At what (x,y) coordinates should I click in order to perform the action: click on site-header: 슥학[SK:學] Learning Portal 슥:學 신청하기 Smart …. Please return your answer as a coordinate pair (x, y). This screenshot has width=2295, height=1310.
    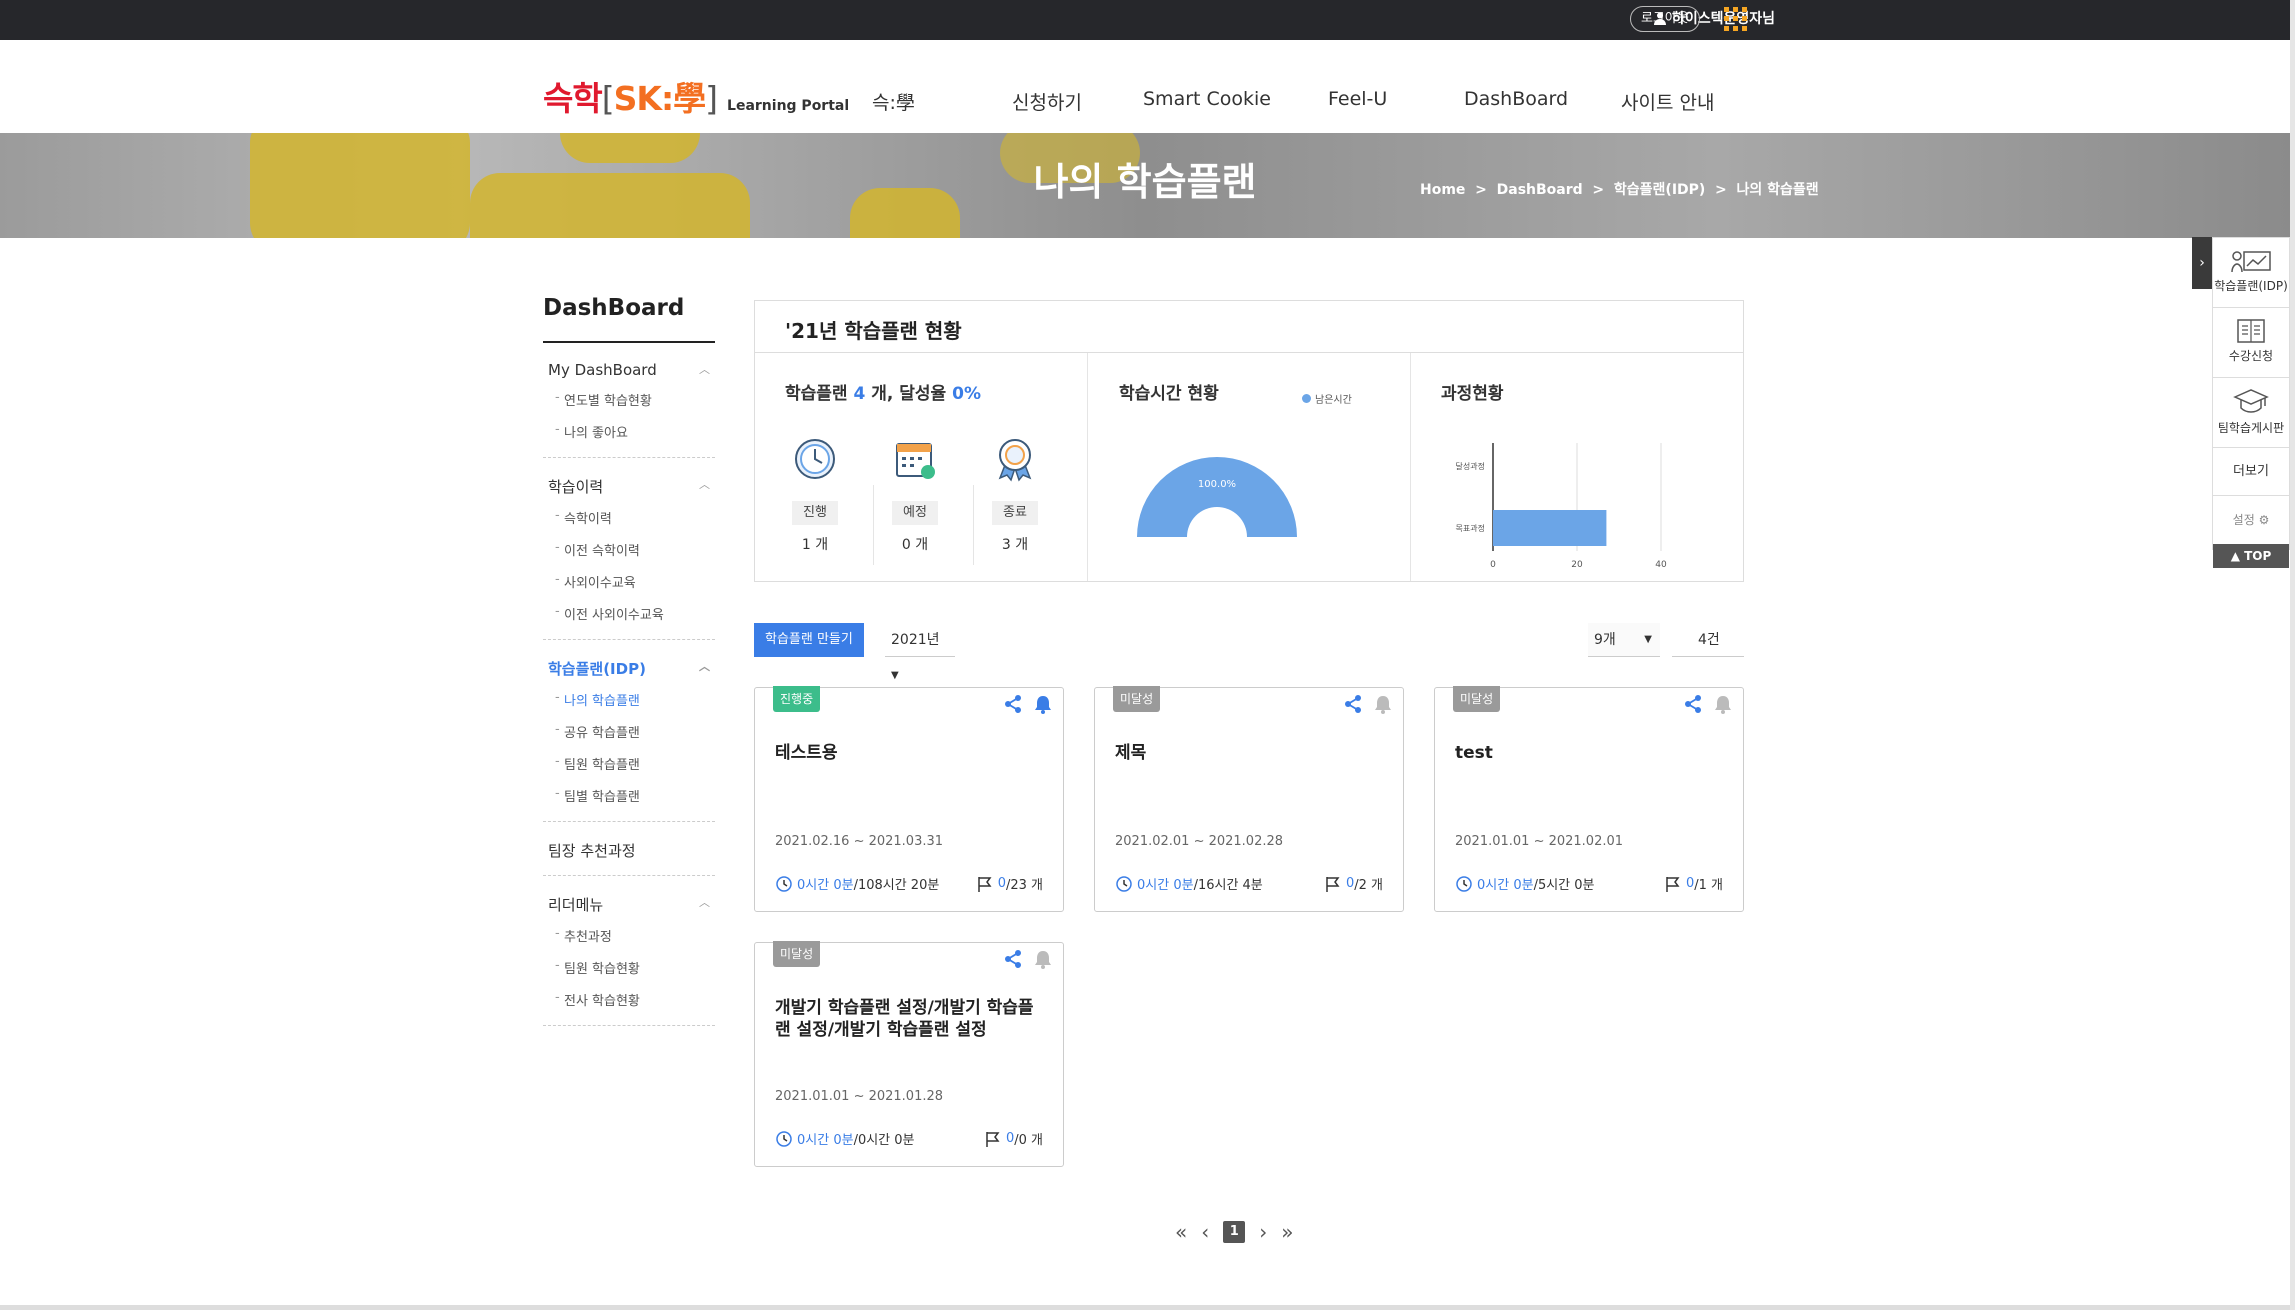
    Looking at the image, I should click on (1145, 86).